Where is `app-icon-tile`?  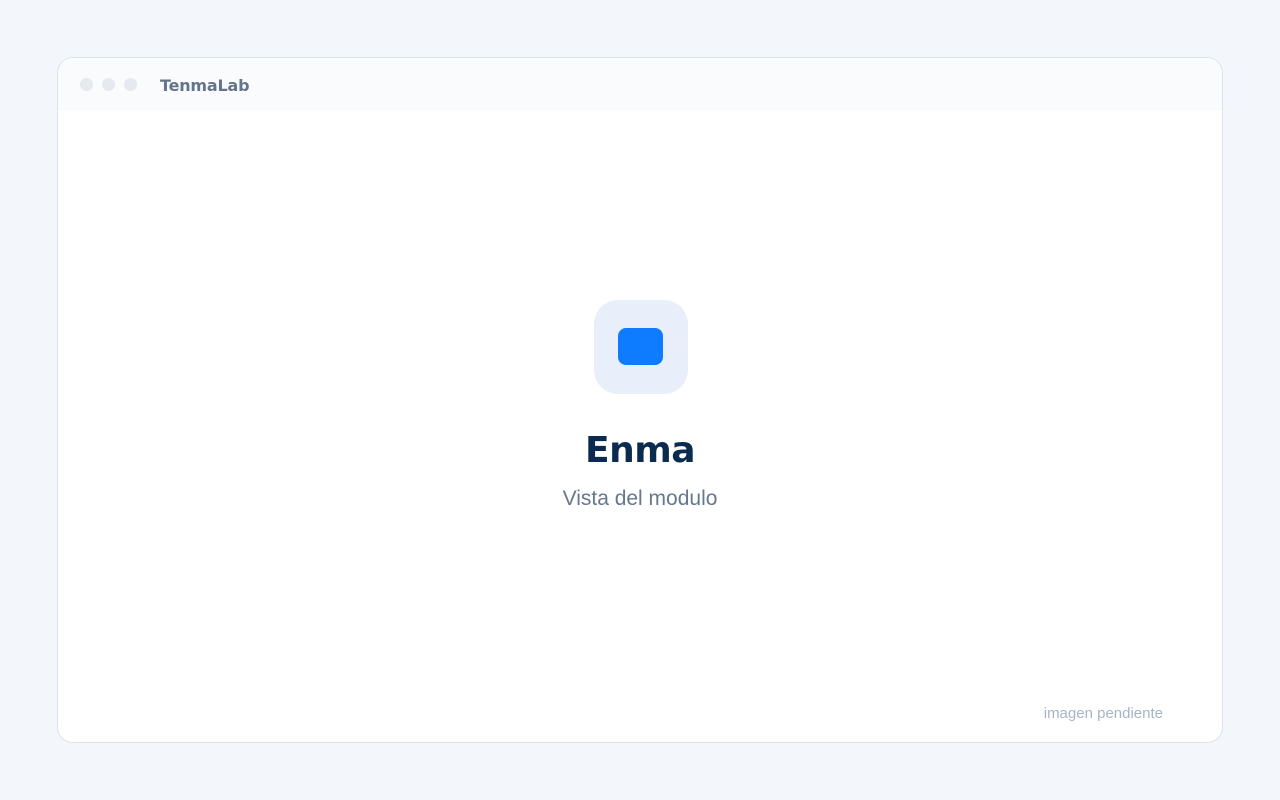 app-icon-tile is located at coordinates (641, 347).